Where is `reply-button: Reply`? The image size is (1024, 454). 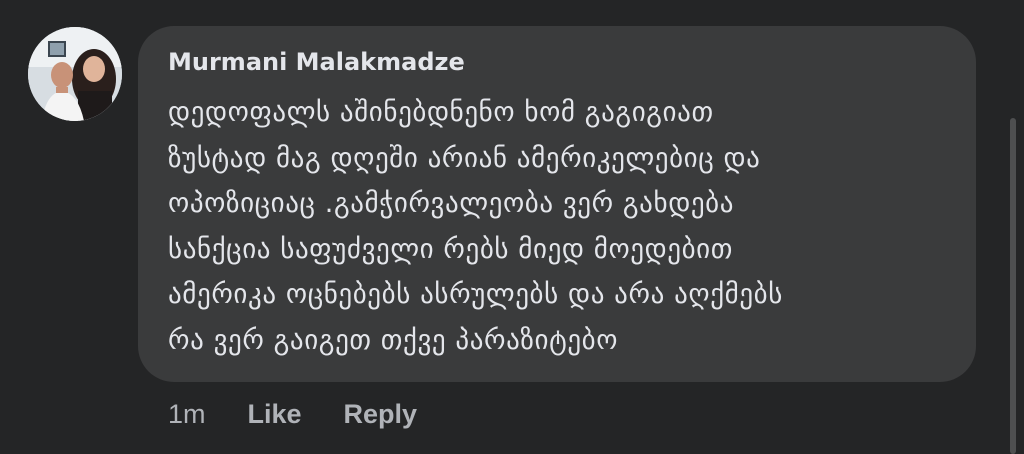
reply-button: Reply is located at coordinates (381, 414).